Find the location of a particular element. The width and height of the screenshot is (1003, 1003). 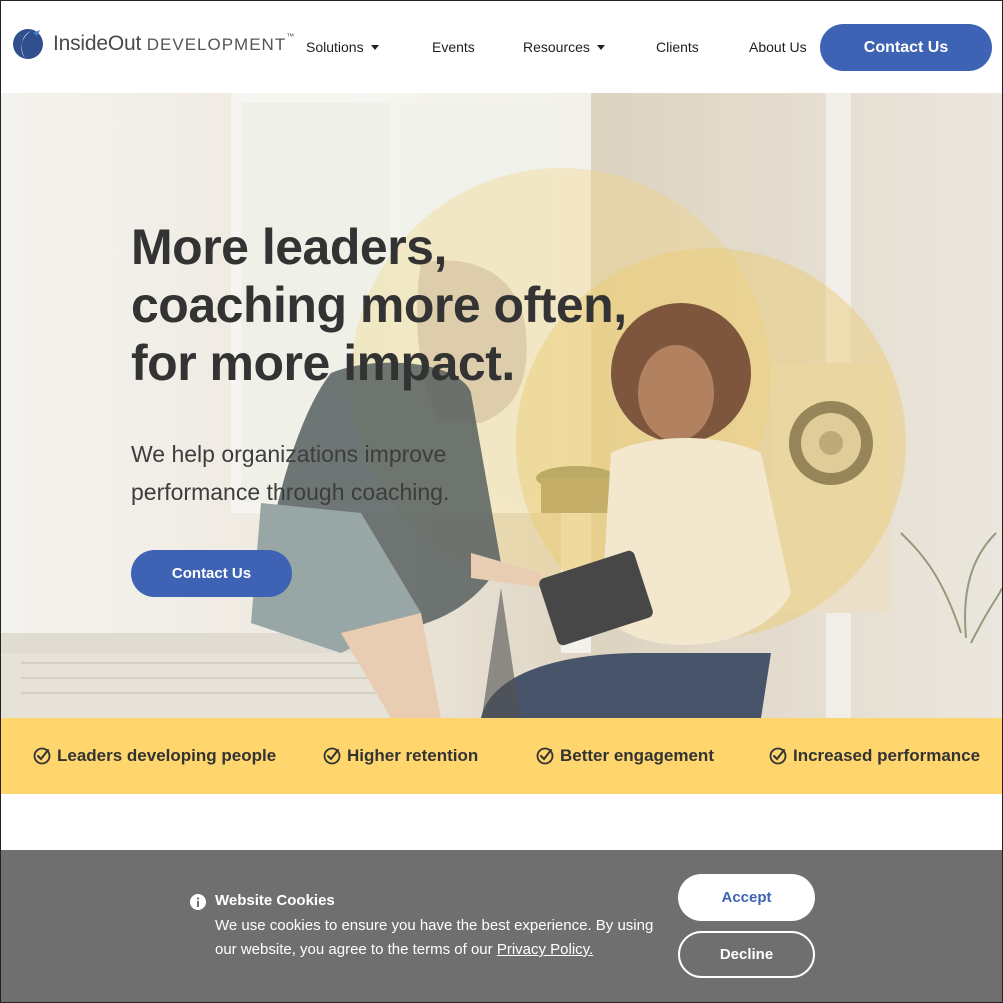

logo-sub-text: DEVELOPMENT is located at coordinates (216, 44).